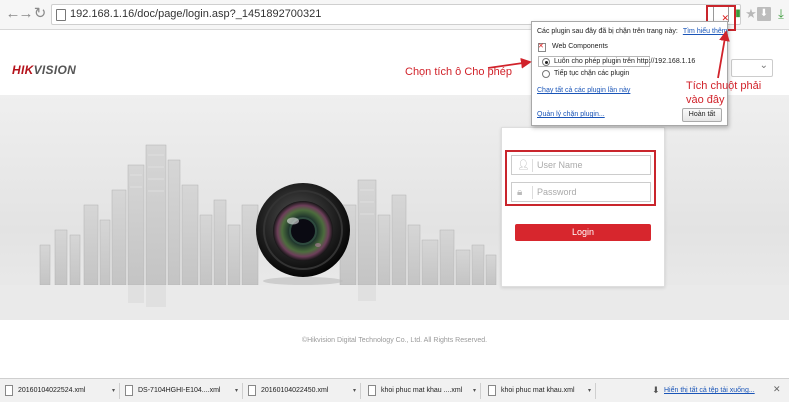 This screenshot has height=402, width=789. I want to click on download-filename: 20160104022450.xml, so click(295, 390).